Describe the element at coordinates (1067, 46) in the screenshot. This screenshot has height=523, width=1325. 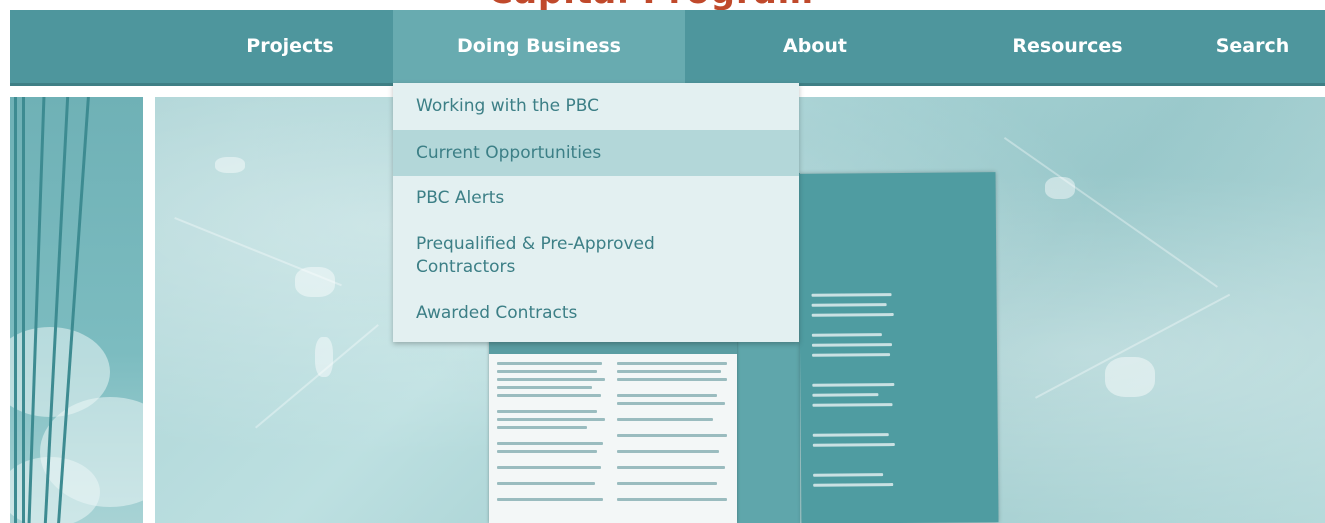
I see `nav-item-resources: Resources` at that location.